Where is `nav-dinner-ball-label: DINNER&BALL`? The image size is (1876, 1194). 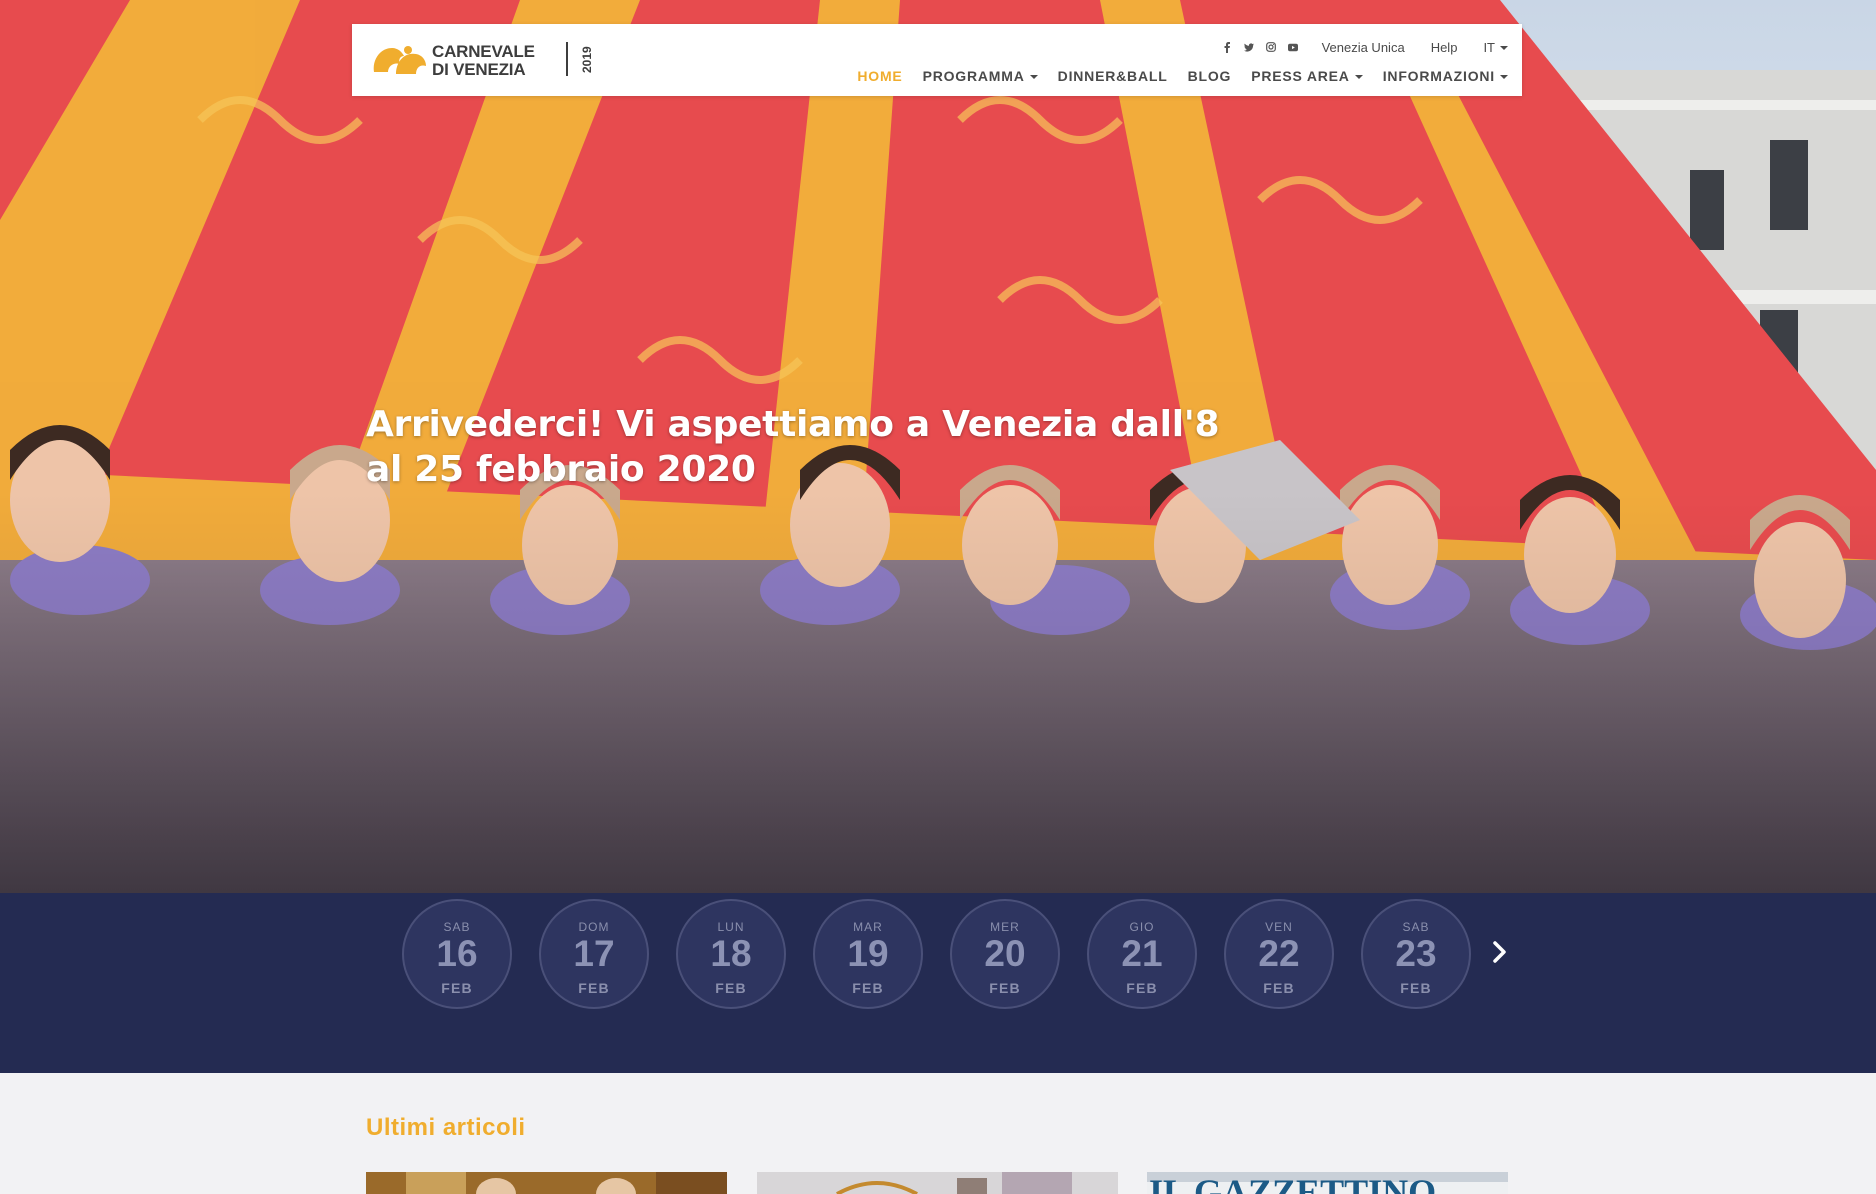 nav-dinner-ball-label: DINNER&BALL is located at coordinates (1112, 76).